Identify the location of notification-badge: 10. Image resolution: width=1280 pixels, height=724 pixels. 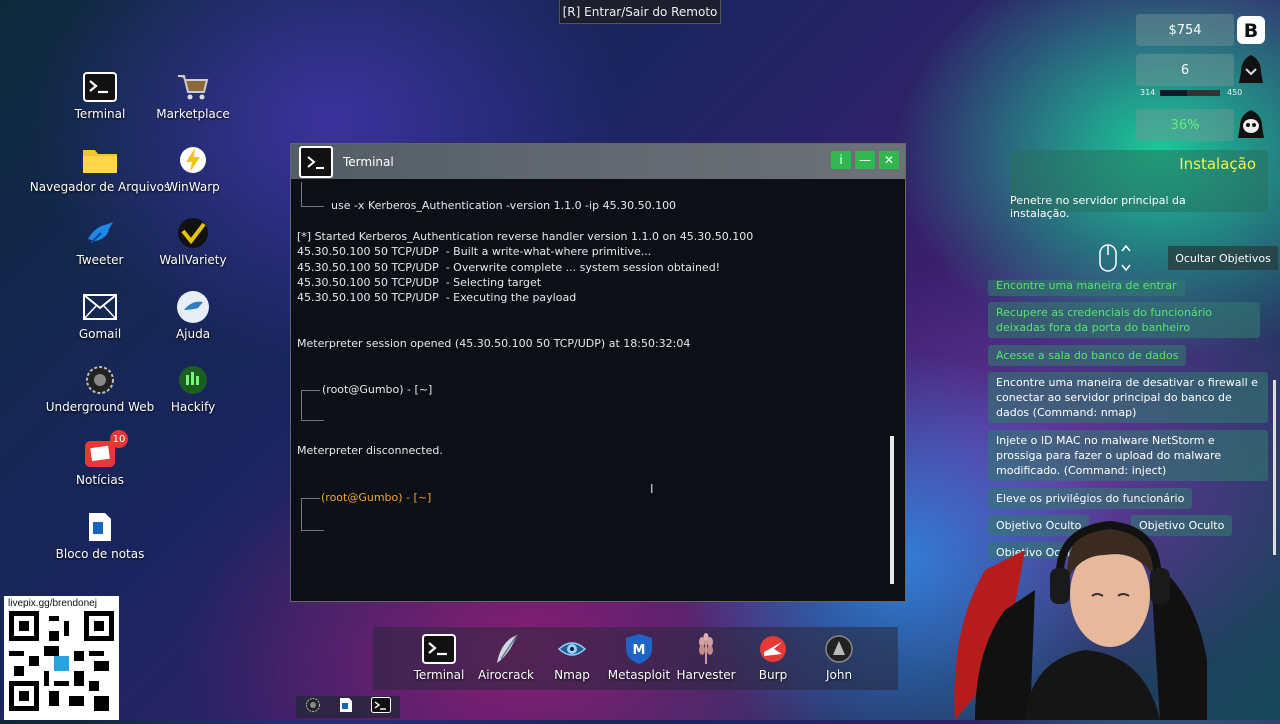
(119, 439).